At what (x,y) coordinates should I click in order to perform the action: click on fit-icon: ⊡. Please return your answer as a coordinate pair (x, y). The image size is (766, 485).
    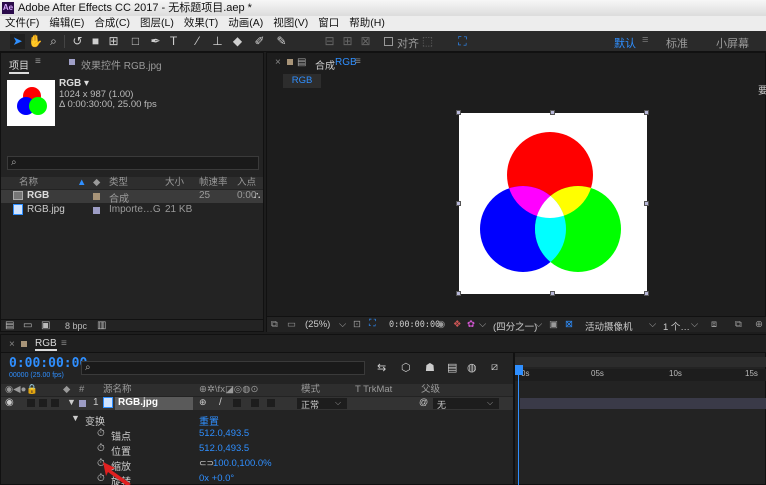
    Looking at the image, I should click on (357, 324).